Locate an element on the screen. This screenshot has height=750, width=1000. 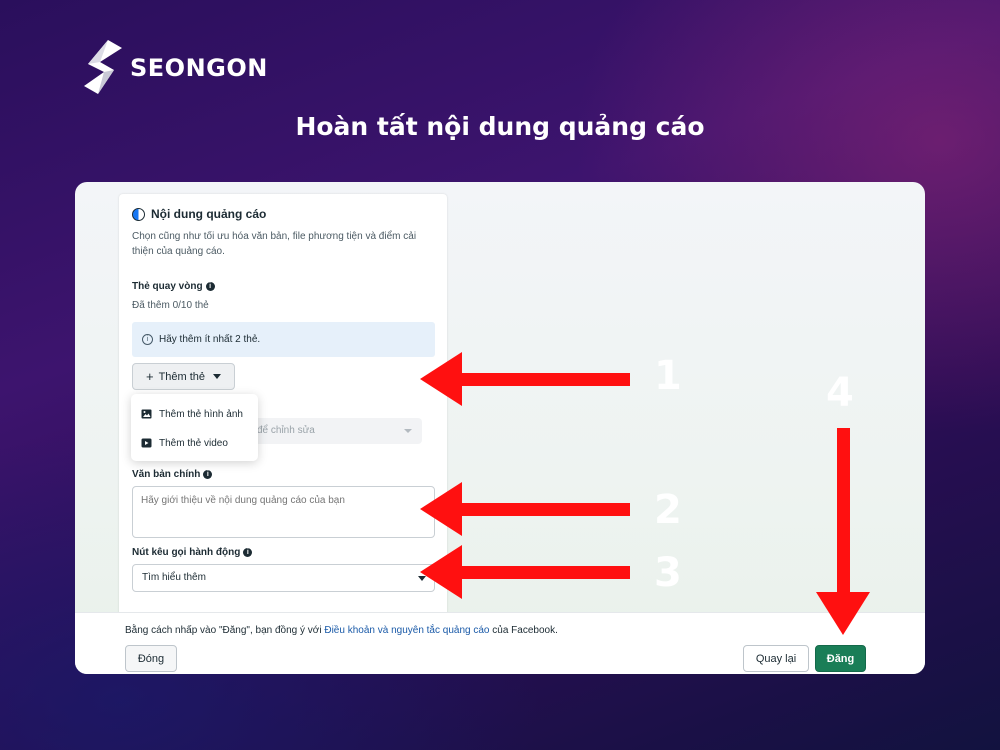
brand-logo: SEONGON is located at coordinates (173, 68).